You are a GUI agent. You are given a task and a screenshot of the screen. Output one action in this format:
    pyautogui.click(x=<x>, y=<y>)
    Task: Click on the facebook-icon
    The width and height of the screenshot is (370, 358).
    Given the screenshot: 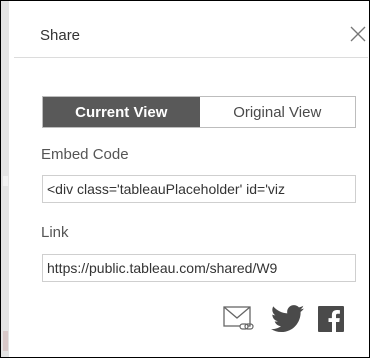 What is the action you would take?
    pyautogui.click(x=331, y=319)
    